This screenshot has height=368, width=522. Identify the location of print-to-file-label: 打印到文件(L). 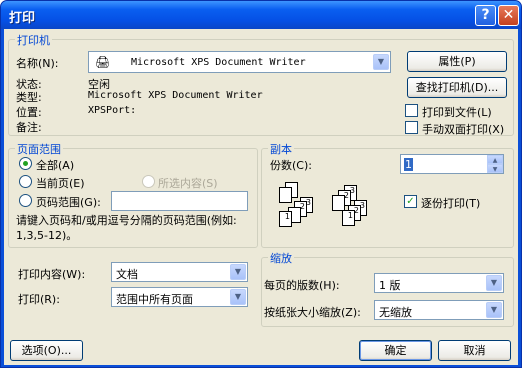
(457, 112).